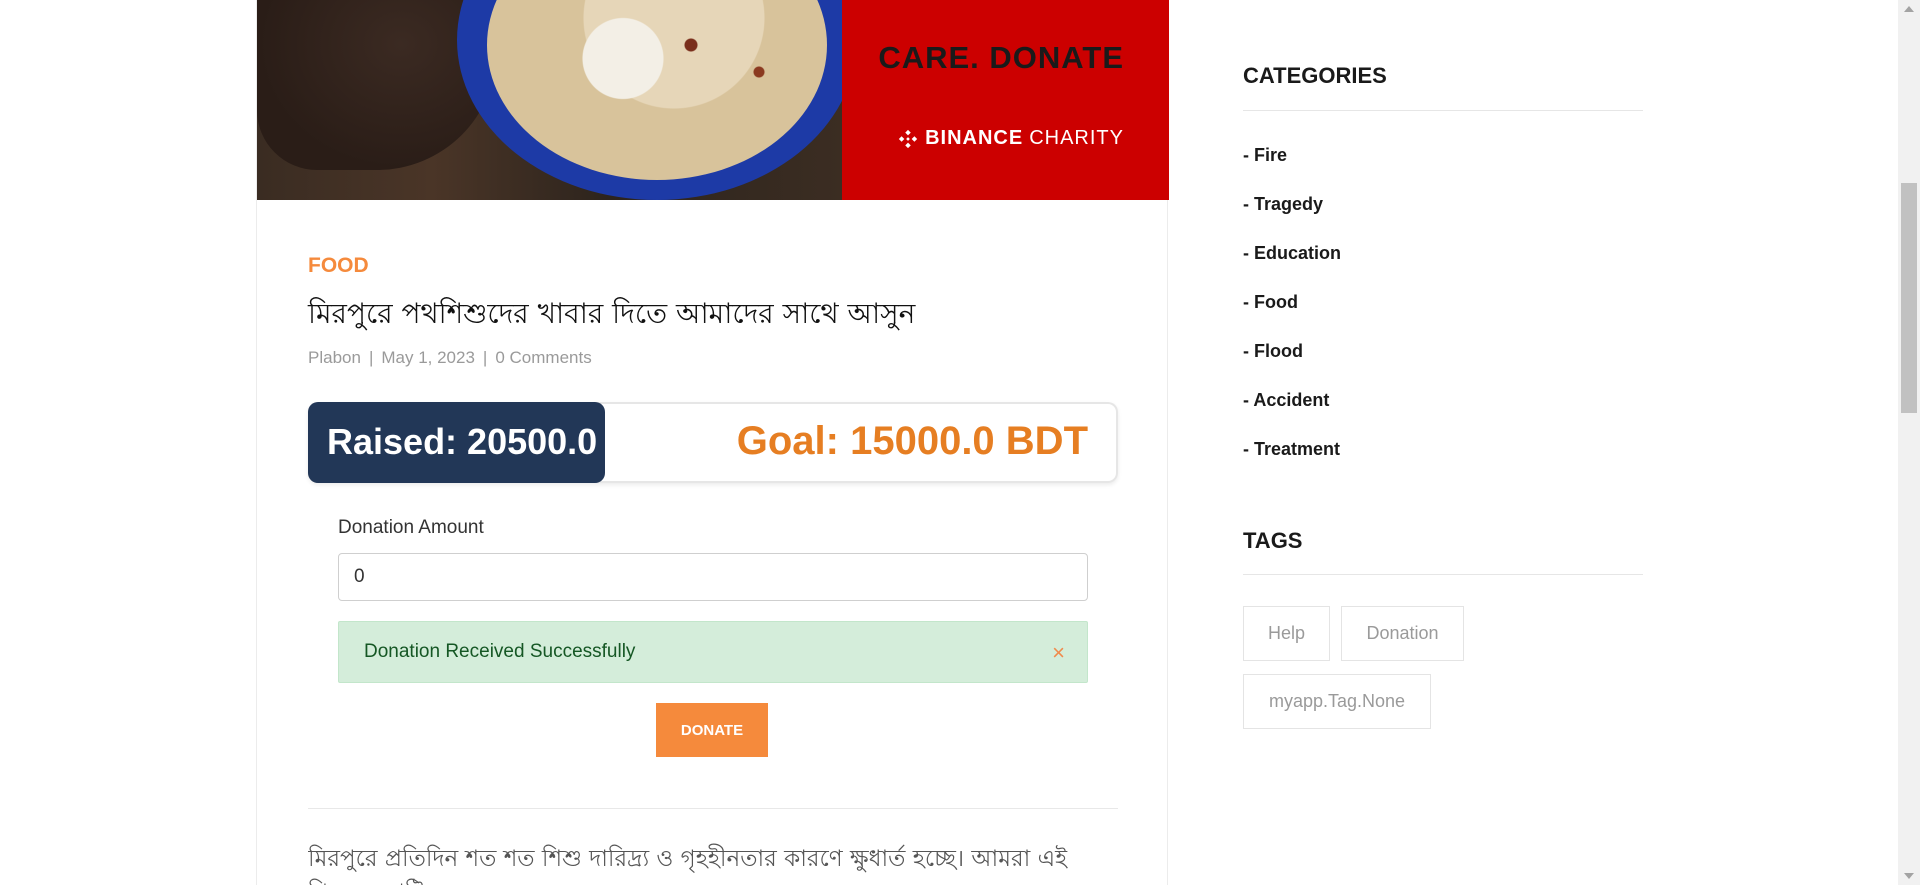  What do you see at coordinates (1005, 100) in the screenshot?
I see `hero-banner: CARE. DONATE BINANCE CHARITY` at bounding box center [1005, 100].